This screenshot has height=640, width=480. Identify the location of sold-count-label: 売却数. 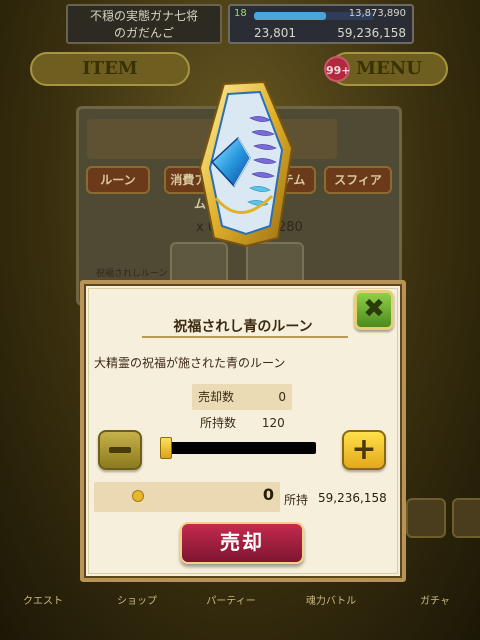
(216, 397).